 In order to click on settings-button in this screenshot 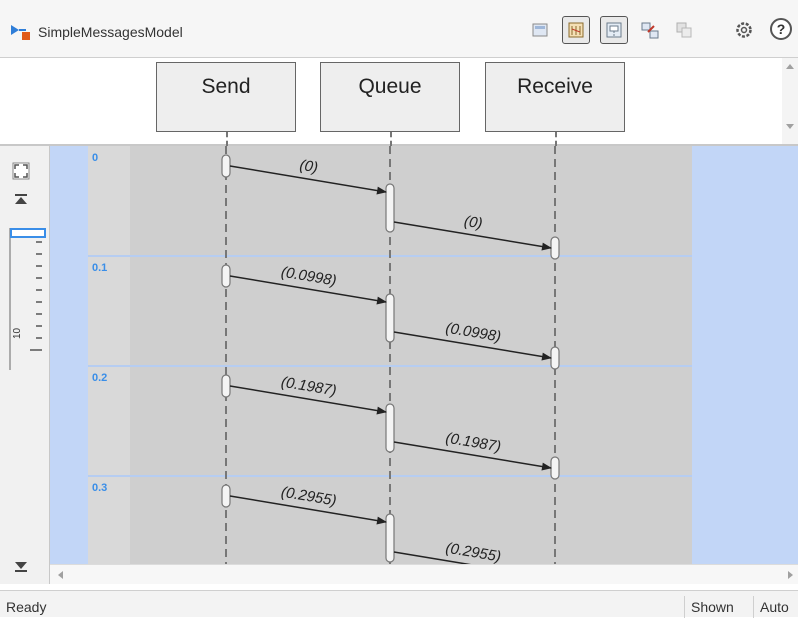, I will do `click(744, 30)`.